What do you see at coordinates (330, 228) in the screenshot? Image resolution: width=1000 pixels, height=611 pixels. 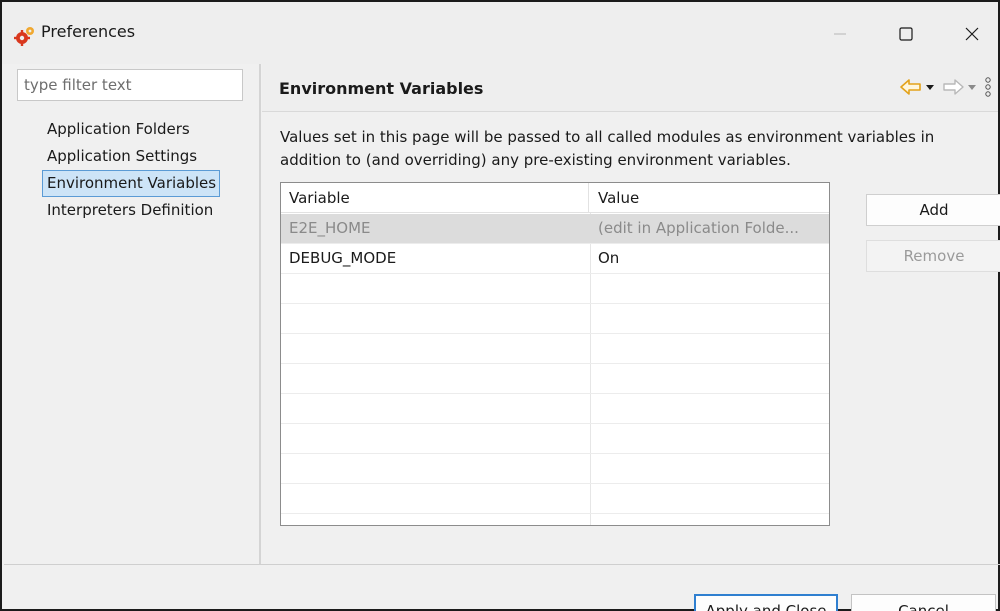 I see `cell-variable: E2E_HOME` at bounding box center [330, 228].